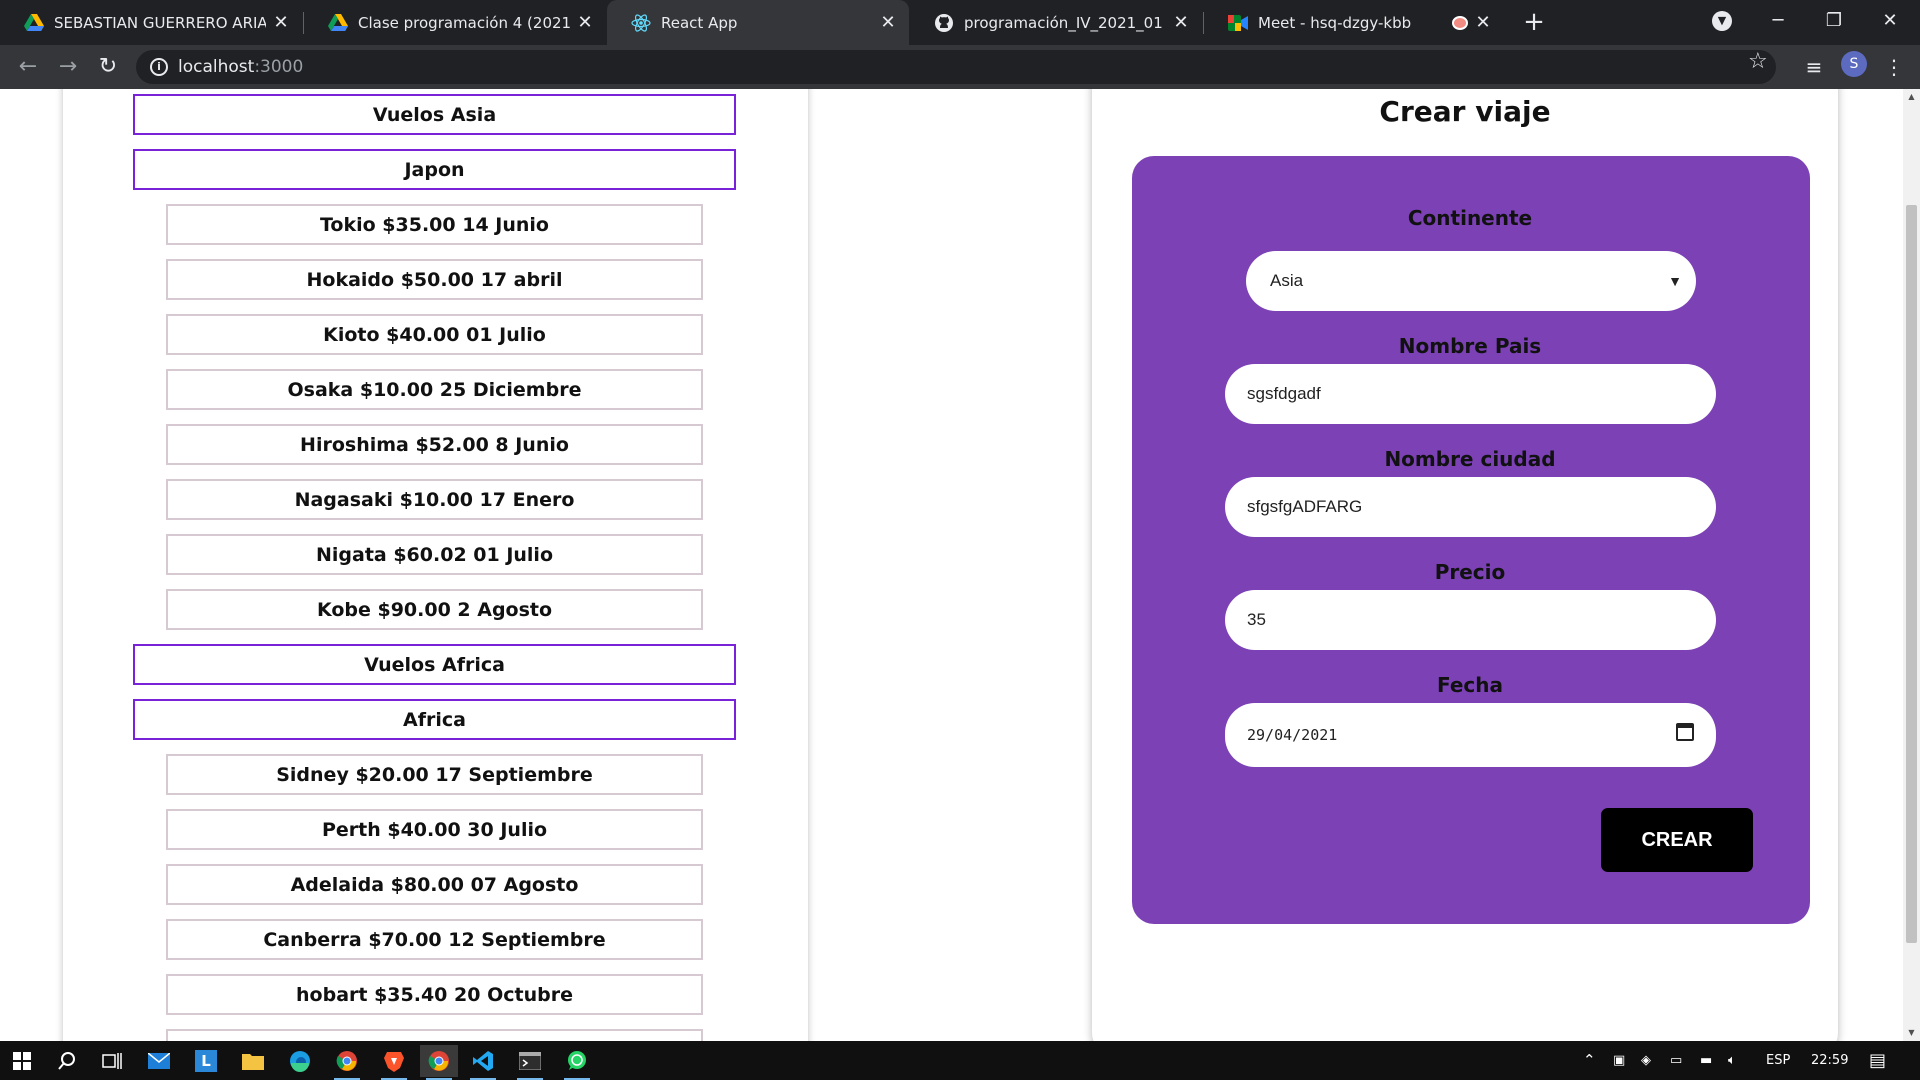  I want to click on calendar-icon, so click(1685, 732).